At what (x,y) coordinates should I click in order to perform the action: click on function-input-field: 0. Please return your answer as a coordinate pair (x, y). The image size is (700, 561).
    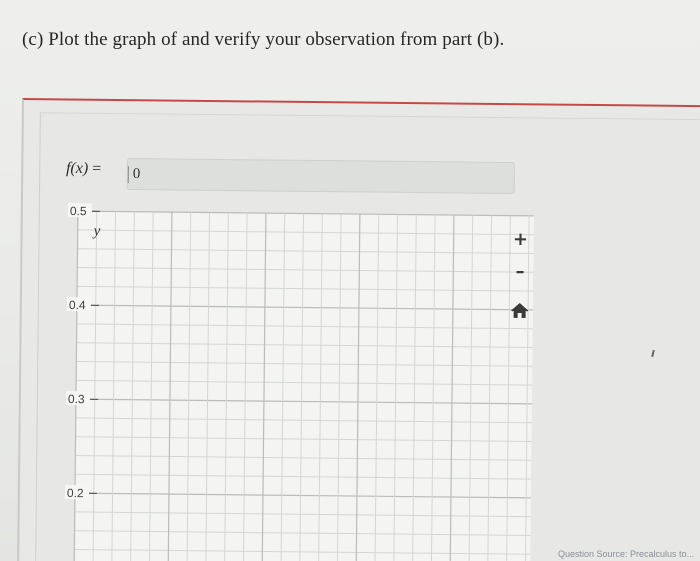
    Looking at the image, I should click on (320, 176).